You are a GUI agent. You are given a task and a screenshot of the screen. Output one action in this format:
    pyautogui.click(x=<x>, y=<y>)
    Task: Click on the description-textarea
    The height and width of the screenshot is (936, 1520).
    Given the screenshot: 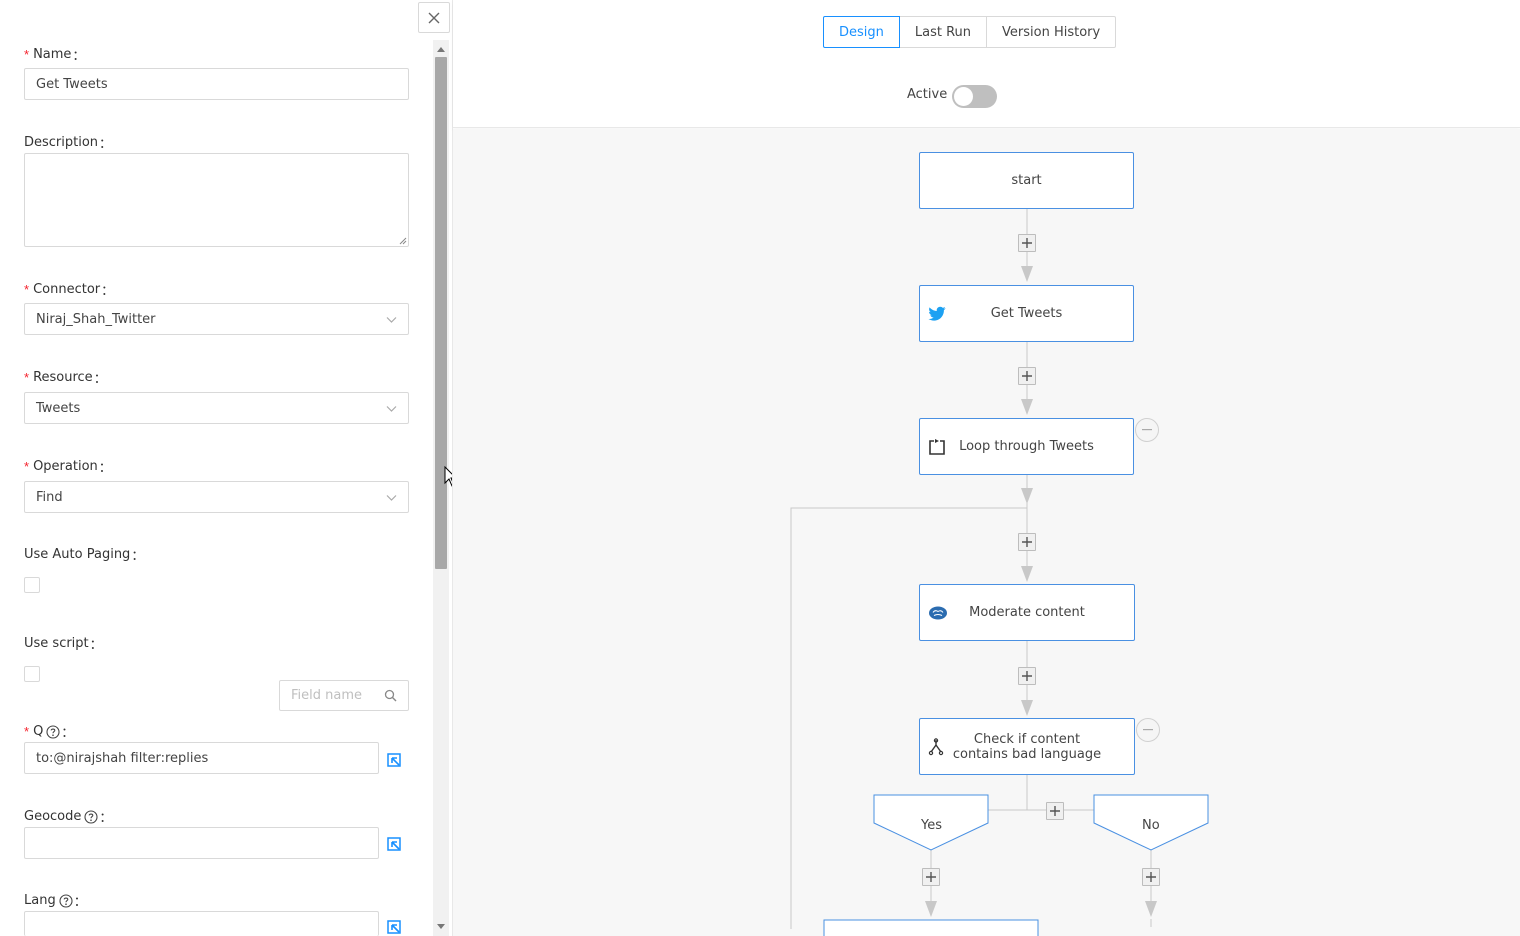 What is the action you would take?
    pyautogui.click(x=216, y=200)
    